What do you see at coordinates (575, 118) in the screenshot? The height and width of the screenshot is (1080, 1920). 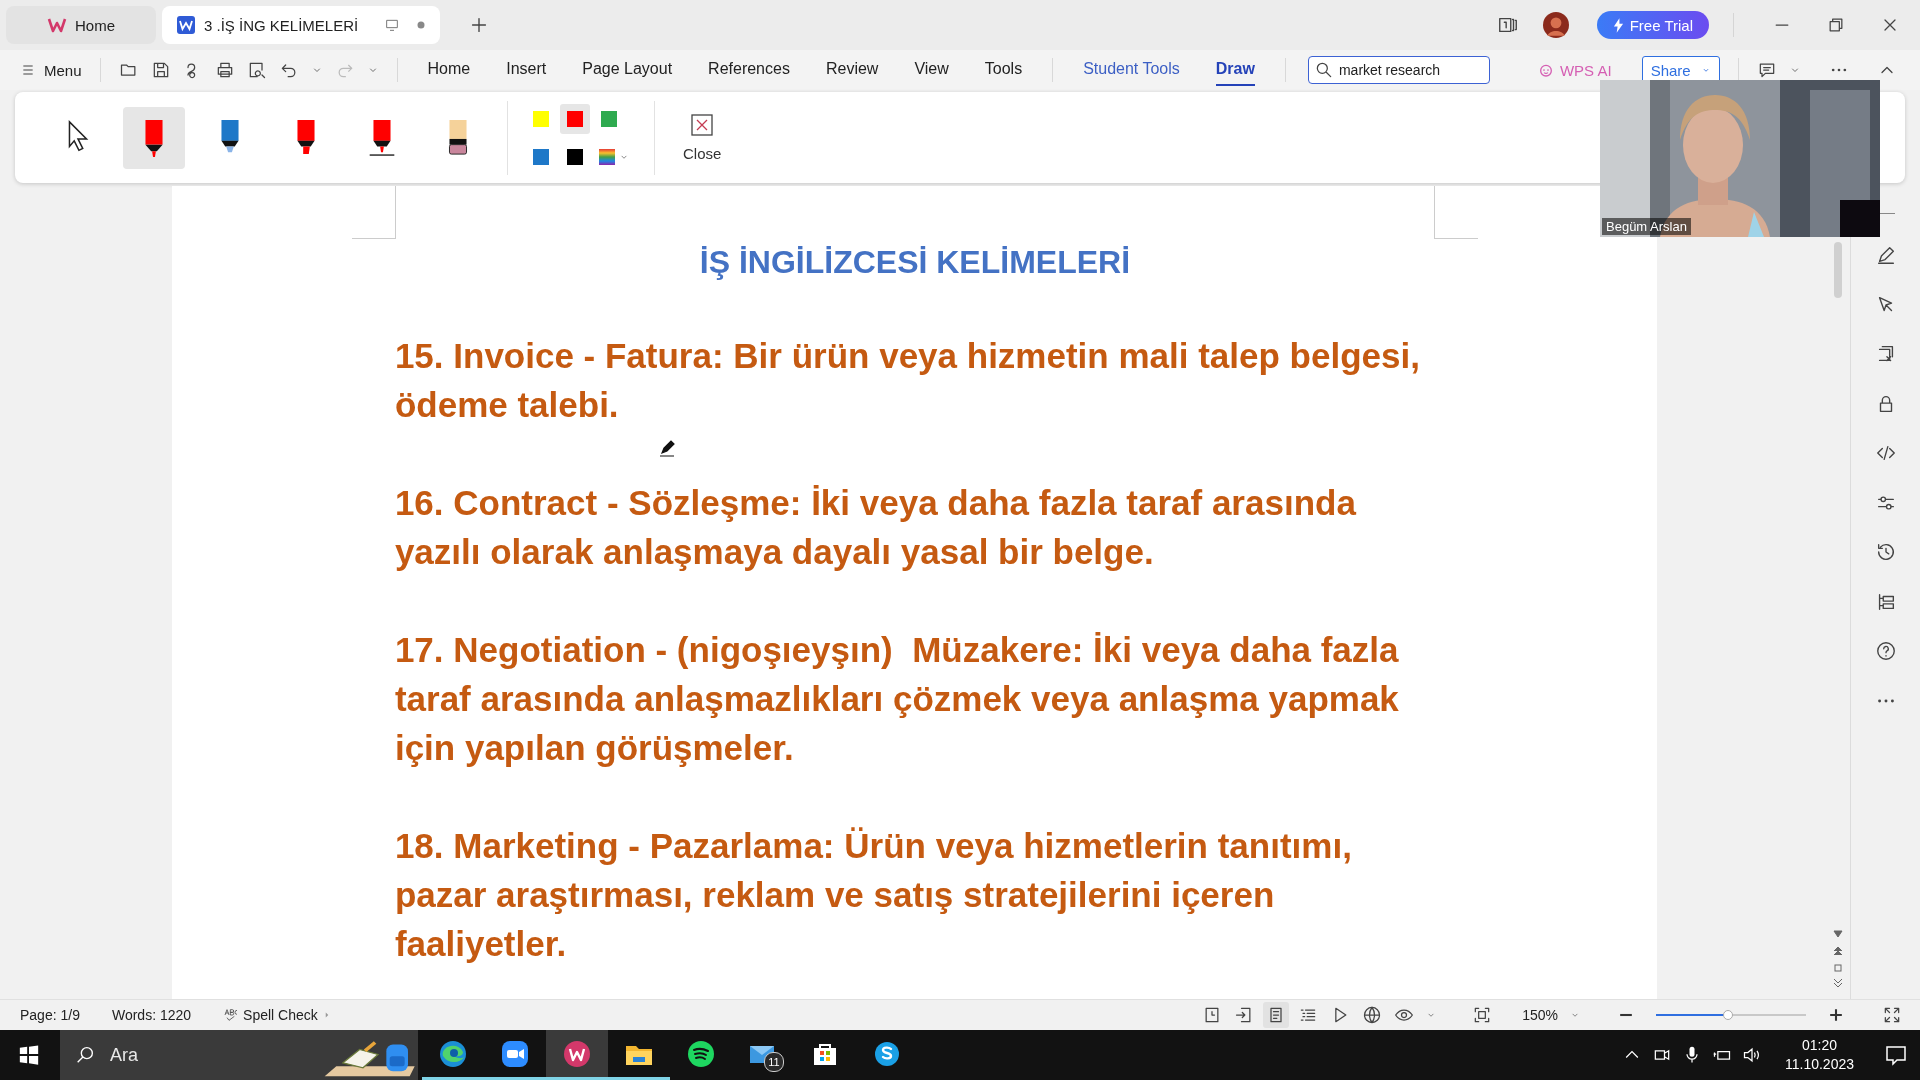 I see `color-swatch` at bounding box center [575, 118].